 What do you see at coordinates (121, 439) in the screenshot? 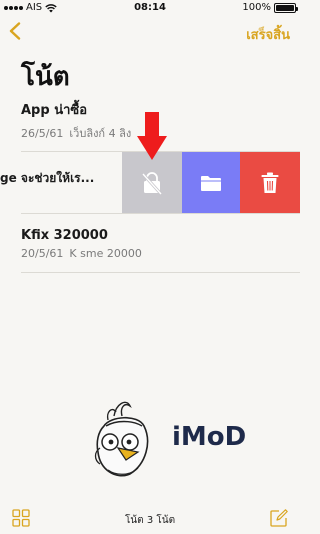
I see `imod-mascot-logo` at bounding box center [121, 439].